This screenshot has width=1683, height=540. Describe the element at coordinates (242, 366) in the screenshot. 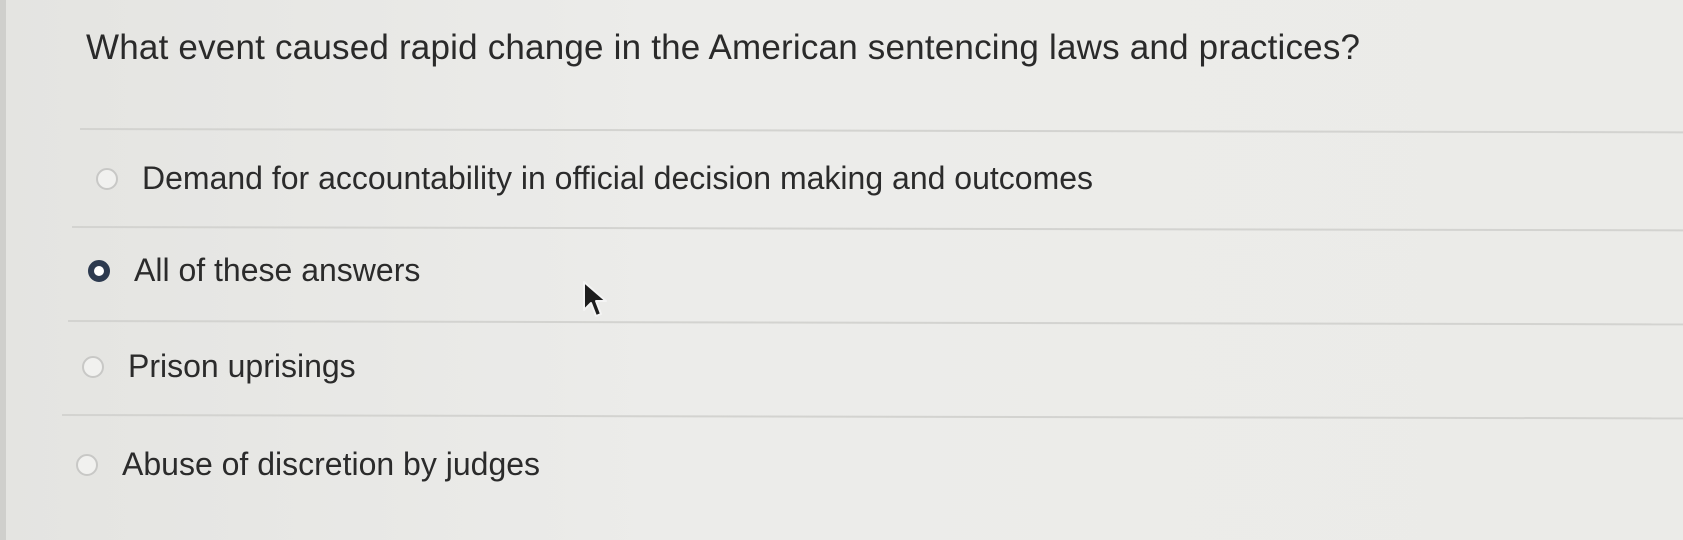

I see `answer-label: Prison uprisings` at that location.